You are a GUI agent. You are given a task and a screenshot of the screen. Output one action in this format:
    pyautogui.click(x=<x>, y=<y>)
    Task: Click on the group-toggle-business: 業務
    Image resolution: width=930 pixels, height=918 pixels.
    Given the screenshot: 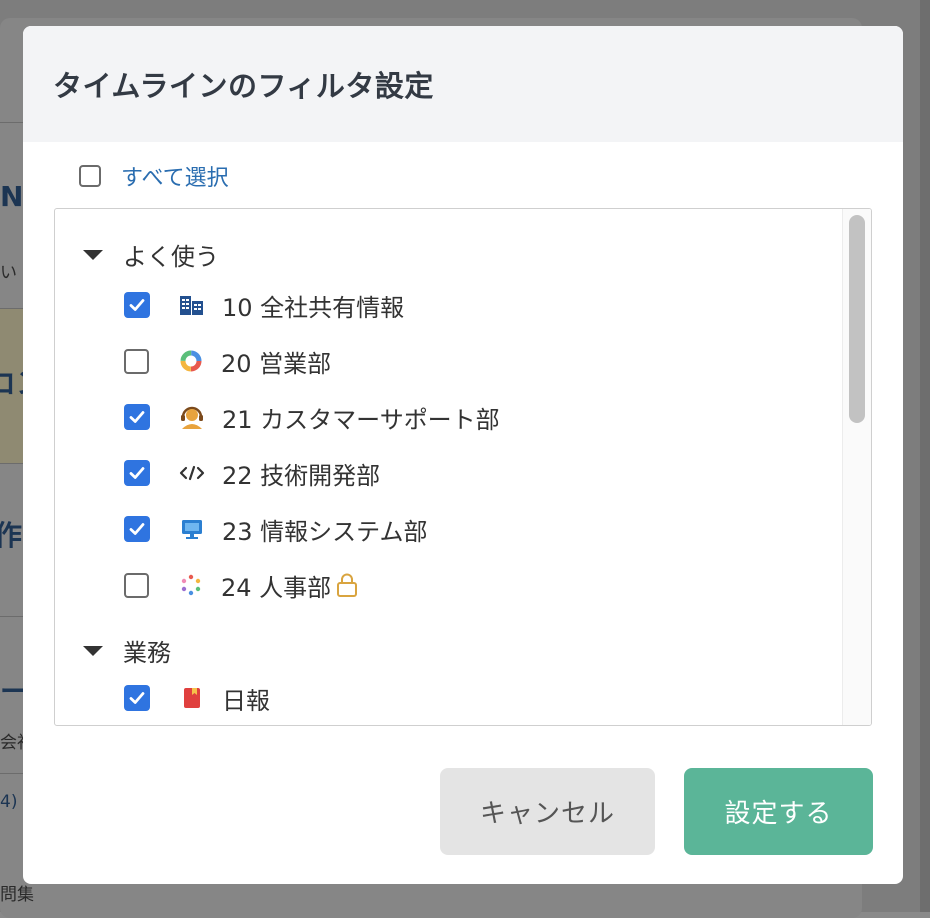 What is the action you would take?
    pyautogui.click(x=127, y=650)
    